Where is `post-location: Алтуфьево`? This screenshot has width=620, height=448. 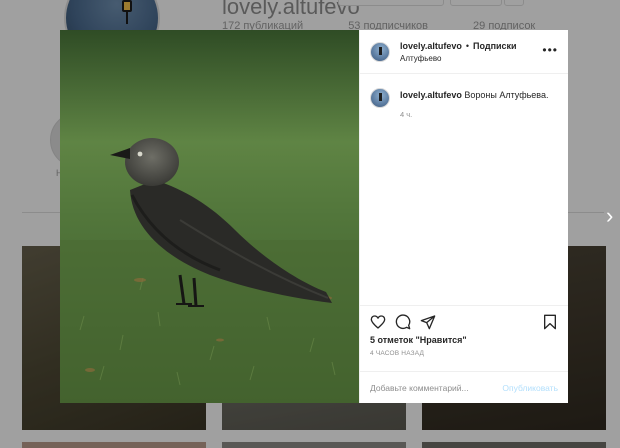
post-location: Алтуфьево is located at coordinates (471, 58).